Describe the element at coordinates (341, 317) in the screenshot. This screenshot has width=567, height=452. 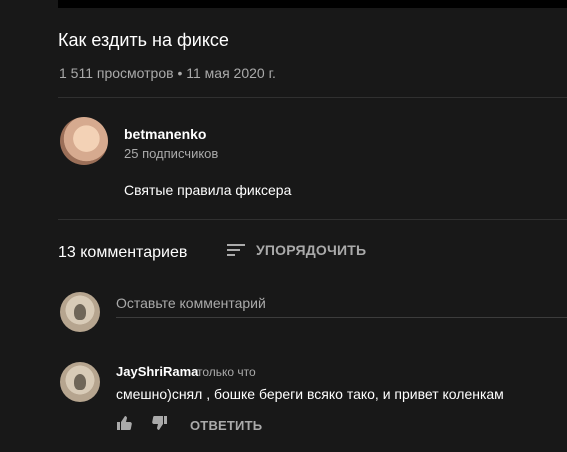
I see `comment-input-underline` at that location.